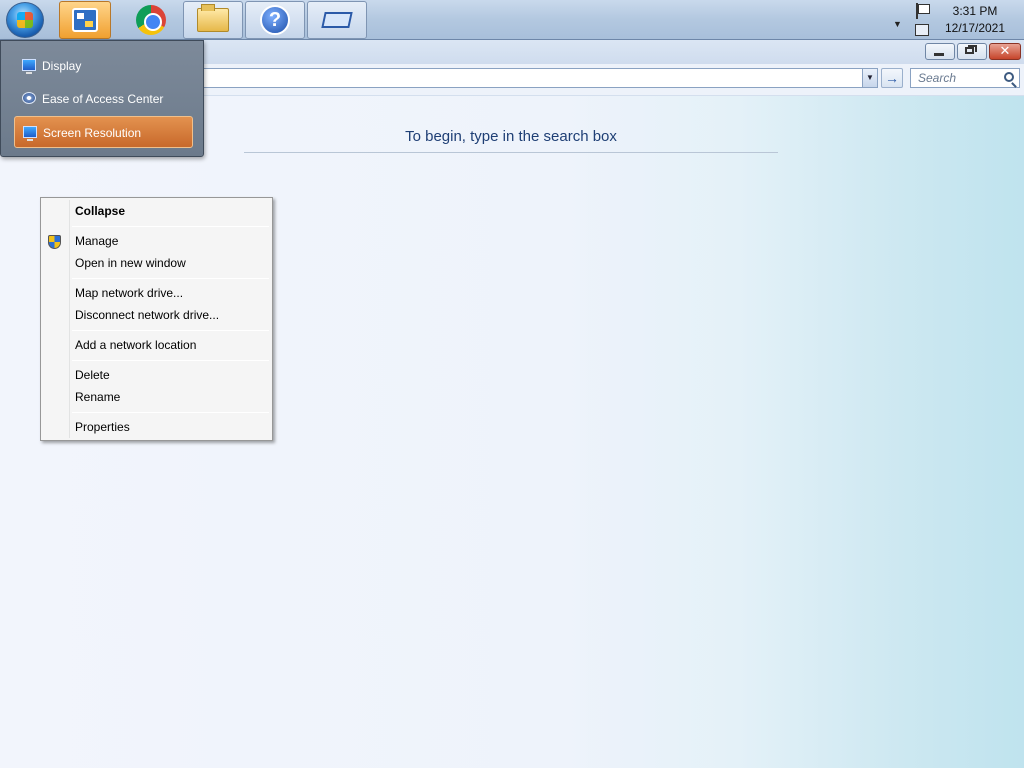  What do you see at coordinates (92, 133) in the screenshot?
I see `popup-item-label: Screen Resolution` at bounding box center [92, 133].